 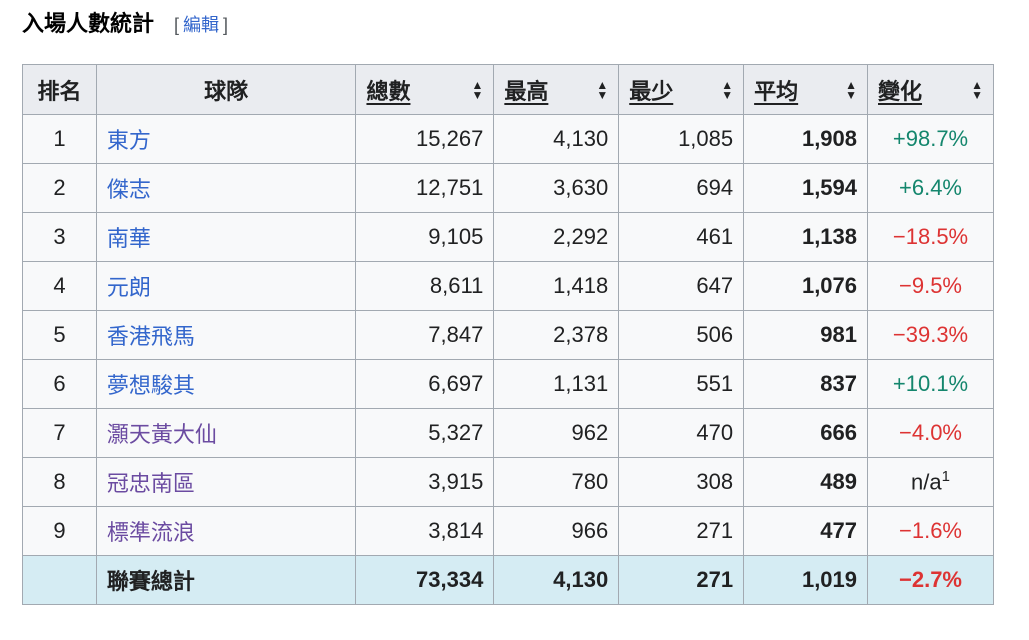 What do you see at coordinates (930, 531) in the screenshot?
I see `change-cell: −1.6%` at bounding box center [930, 531].